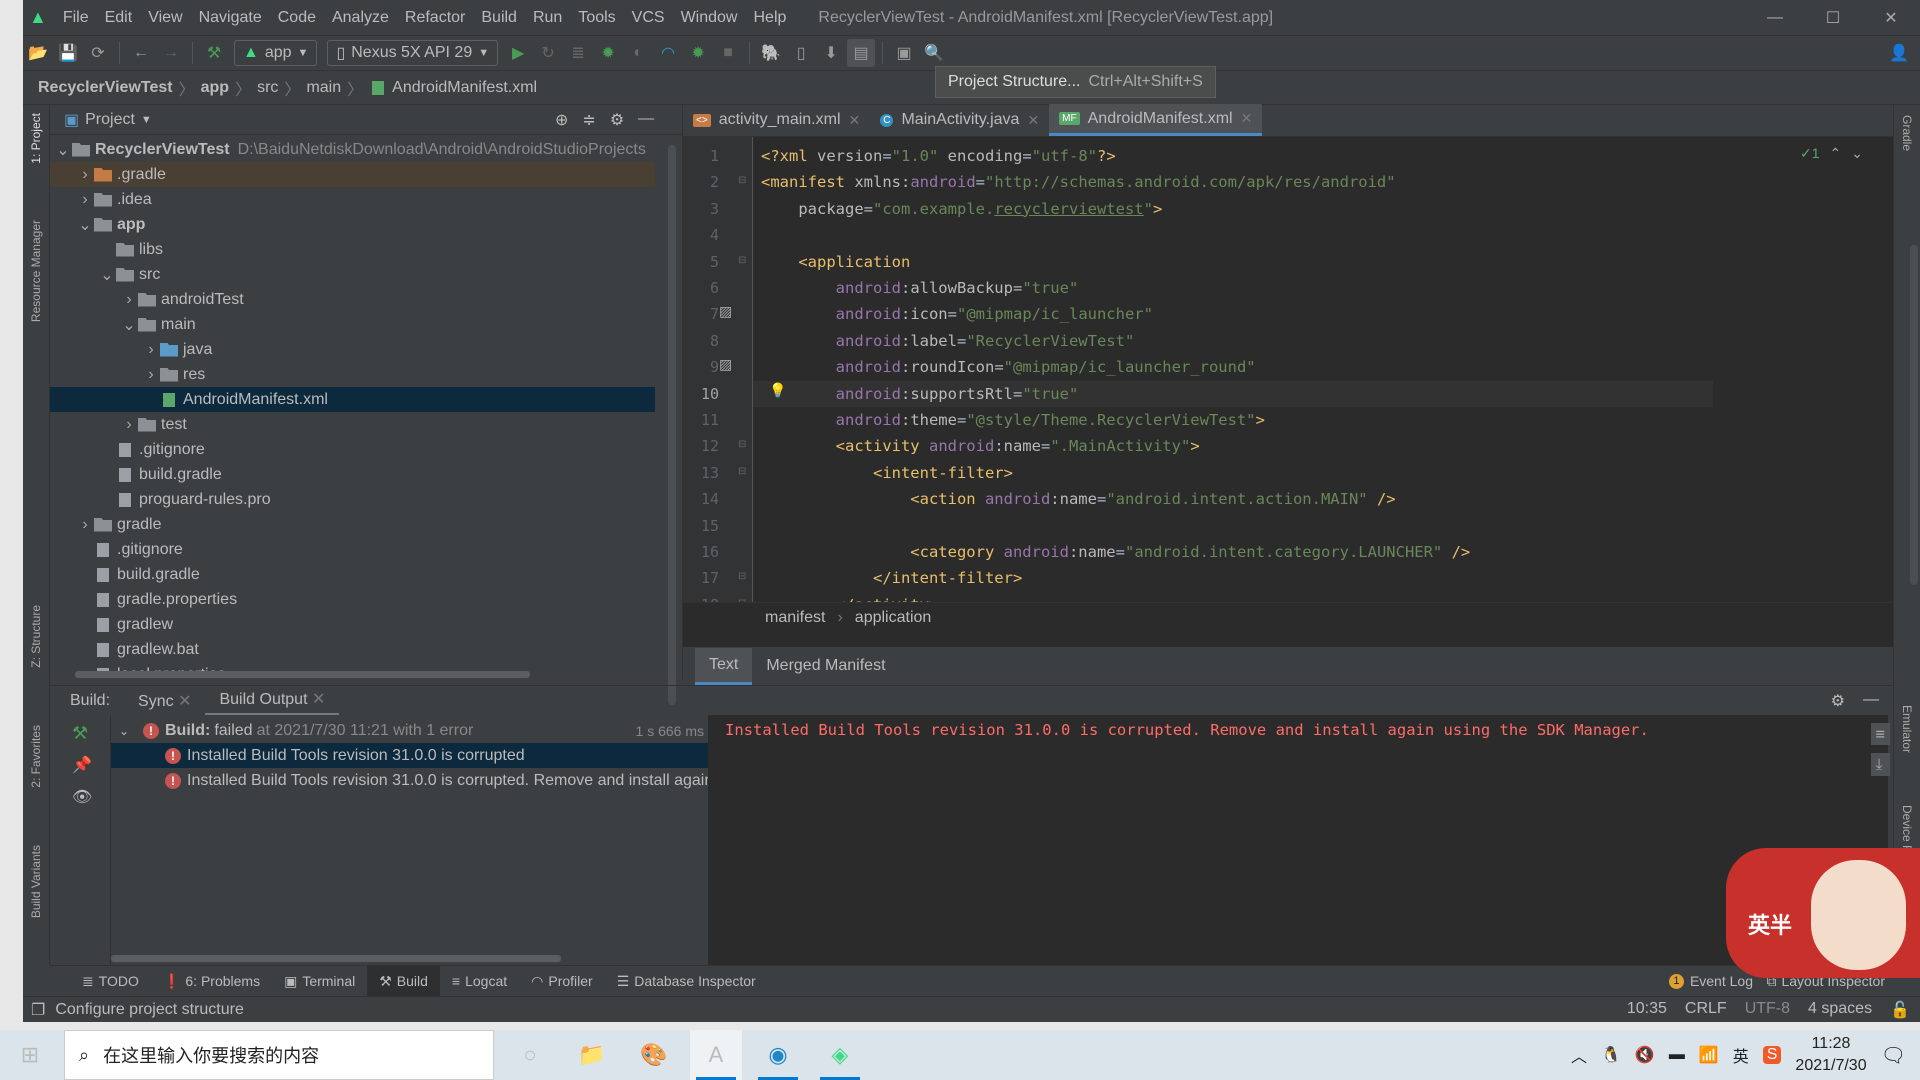 The height and width of the screenshot is (1080, 1920). What do you see at coordinates (297, 18) in the screenshot?
I see `menu-code: Code` at bounding box center [297, 18].